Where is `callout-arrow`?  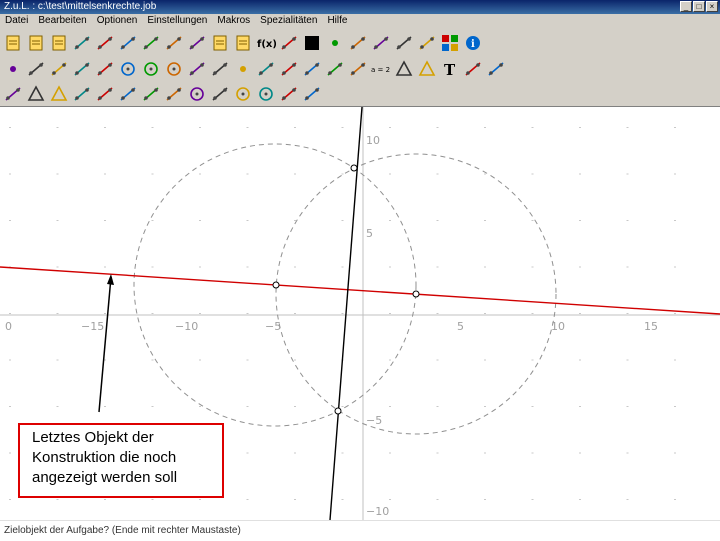
callout-arrow is located at coordinates (105, 344).